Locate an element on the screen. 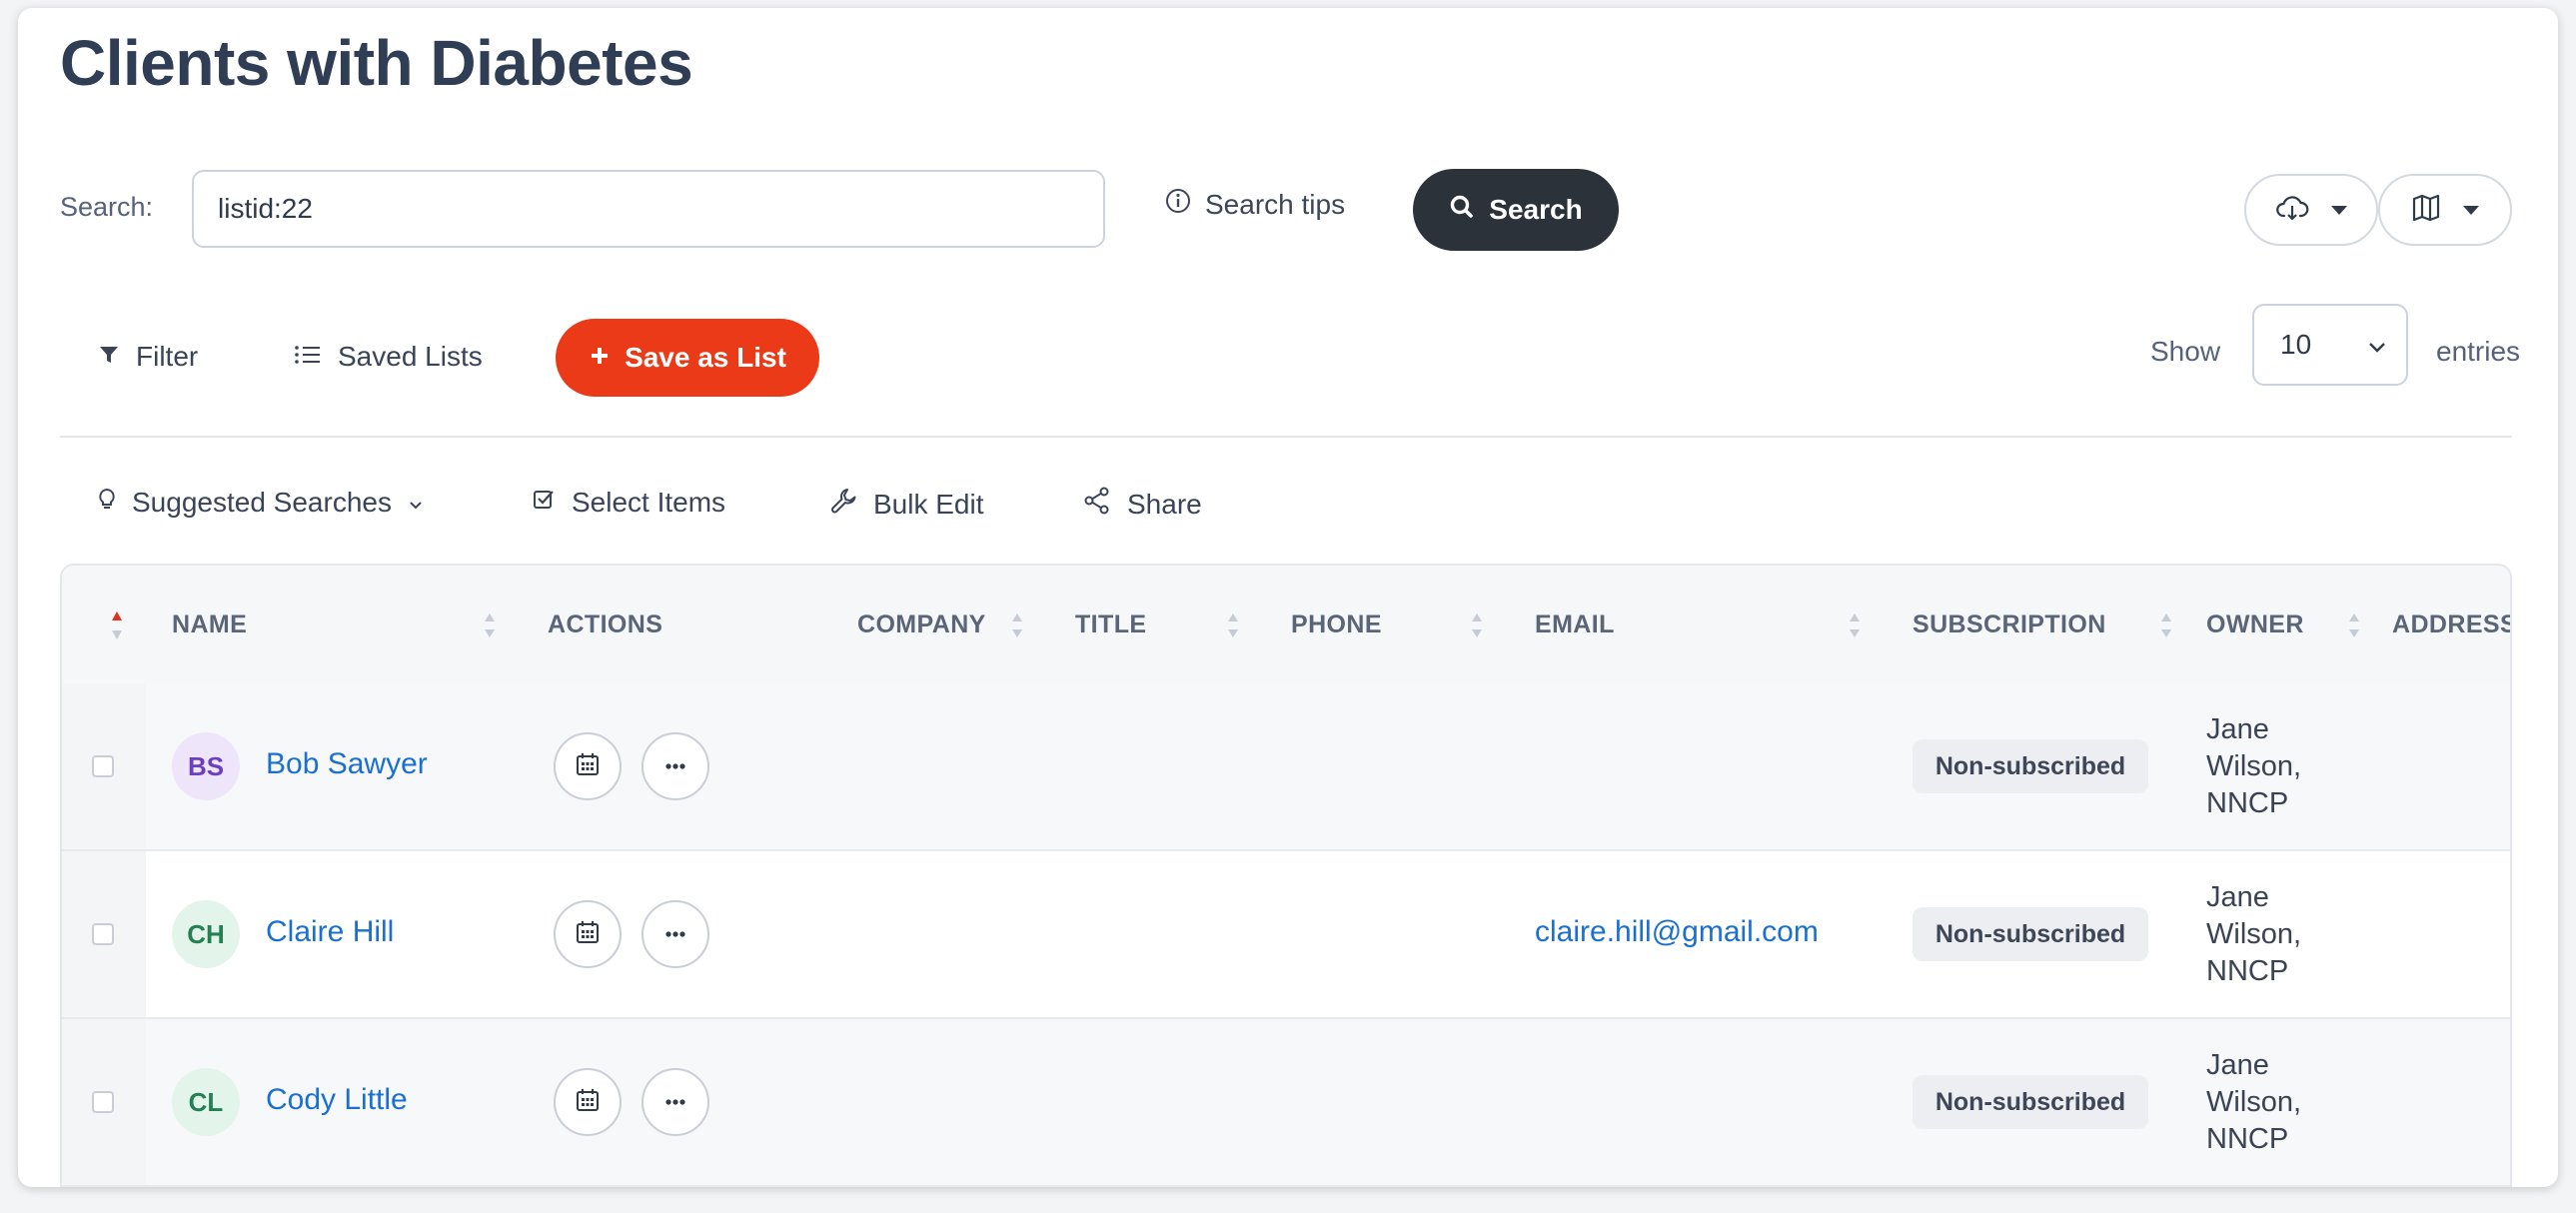 This screenshot has width=2576, height=1213. filter-icon is located at coordinates (109, 357).